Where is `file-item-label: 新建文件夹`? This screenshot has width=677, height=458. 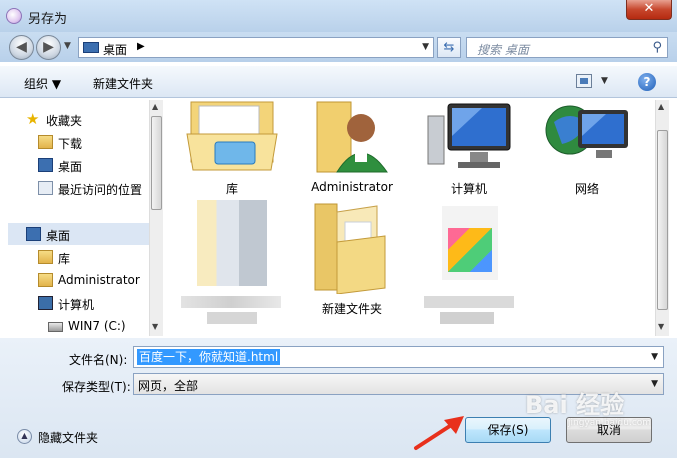
file-item-label: 新建文件夹 is located at coordinates (351, 309).